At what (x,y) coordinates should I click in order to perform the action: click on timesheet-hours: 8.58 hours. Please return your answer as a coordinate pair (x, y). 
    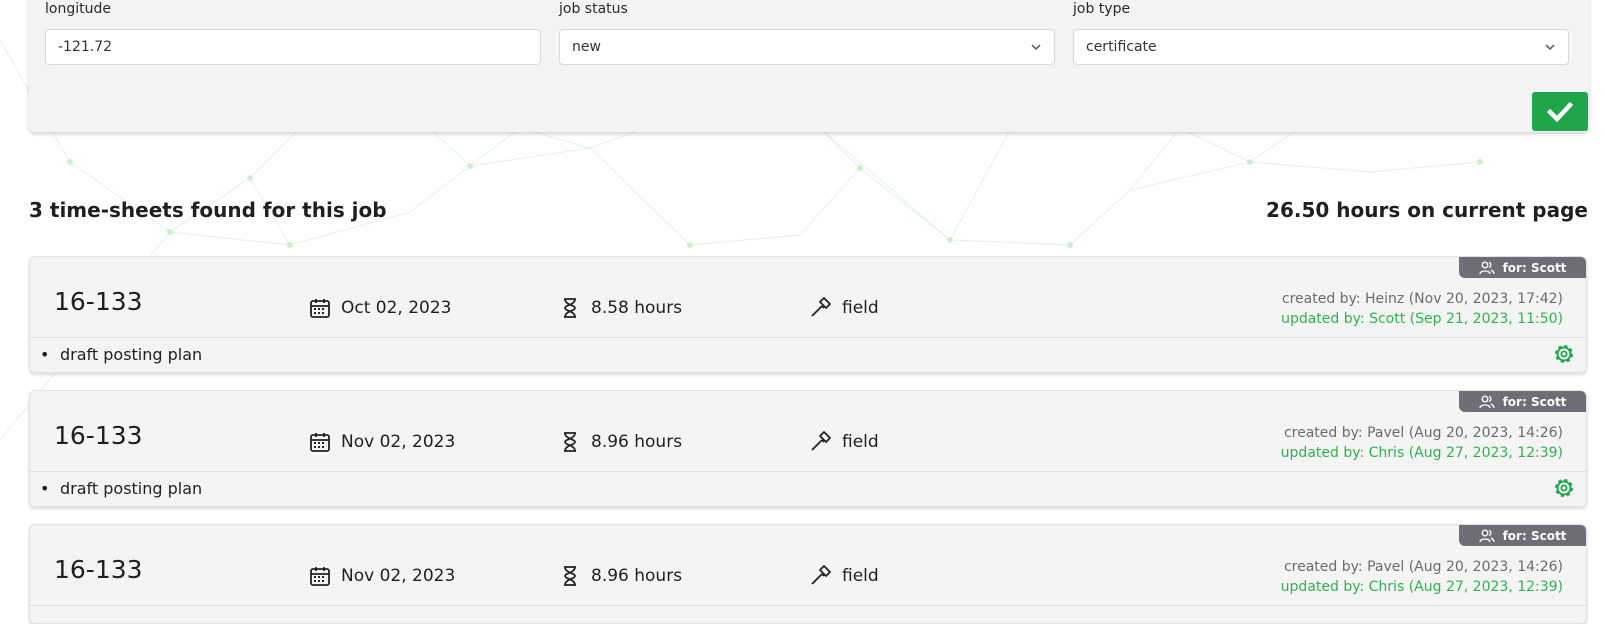
    Looking at the image, I should click on (637, 308).